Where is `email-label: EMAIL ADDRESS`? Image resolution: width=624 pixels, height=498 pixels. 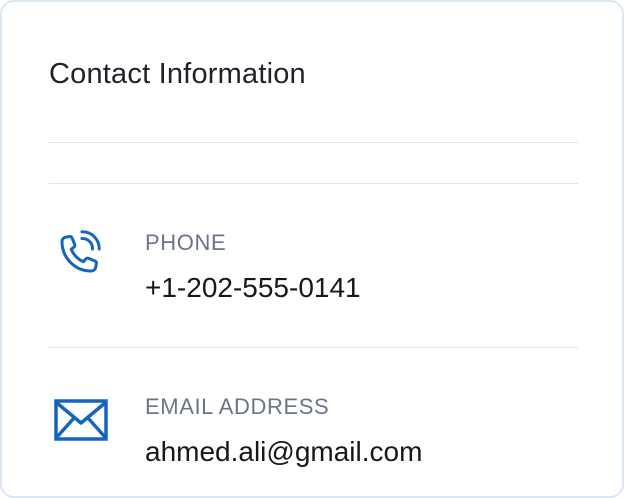 email-label: EMAIL ADDRESS is located at coordinates (237, 406).